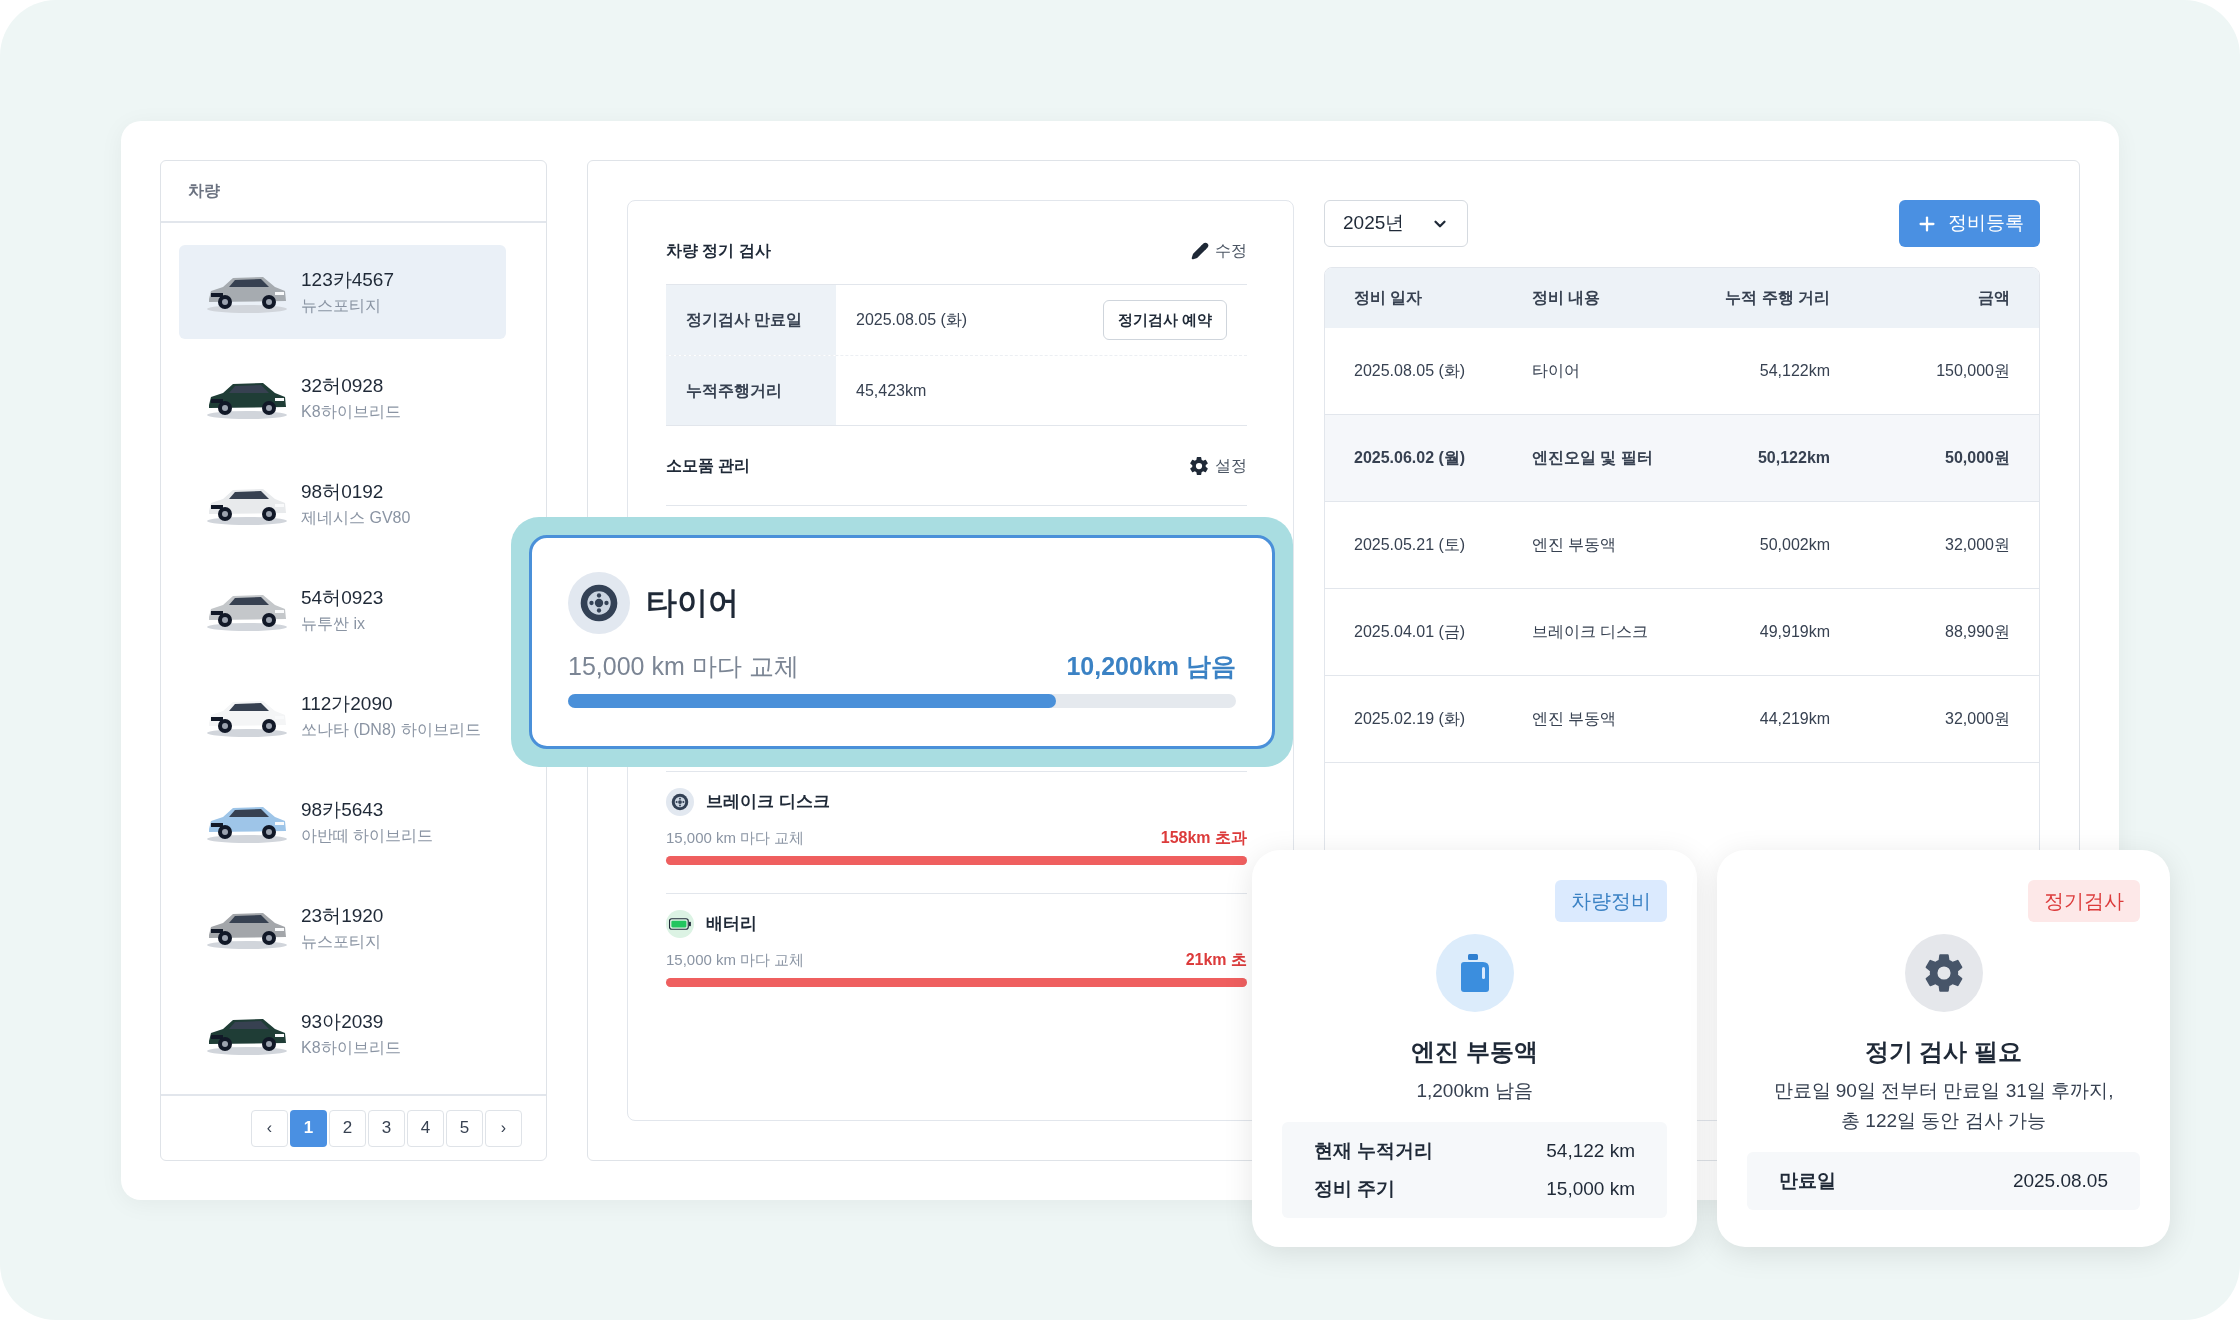 Image resolution: width=2240 pixels, height=1320 pixels. I want to click on remaining-distance: 158km 초과, so click(1203, 838).